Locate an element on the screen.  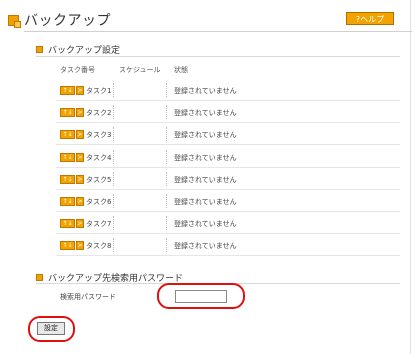
task-row: ↑↓ > タスク8 登録されていません is located at coordinates (218, 245).